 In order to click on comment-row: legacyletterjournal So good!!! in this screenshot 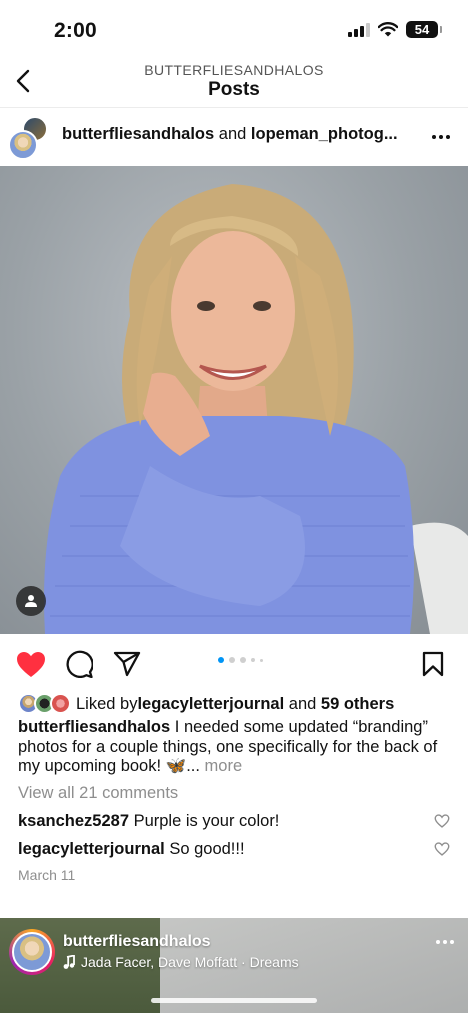, I will do `click(234, 849)`.